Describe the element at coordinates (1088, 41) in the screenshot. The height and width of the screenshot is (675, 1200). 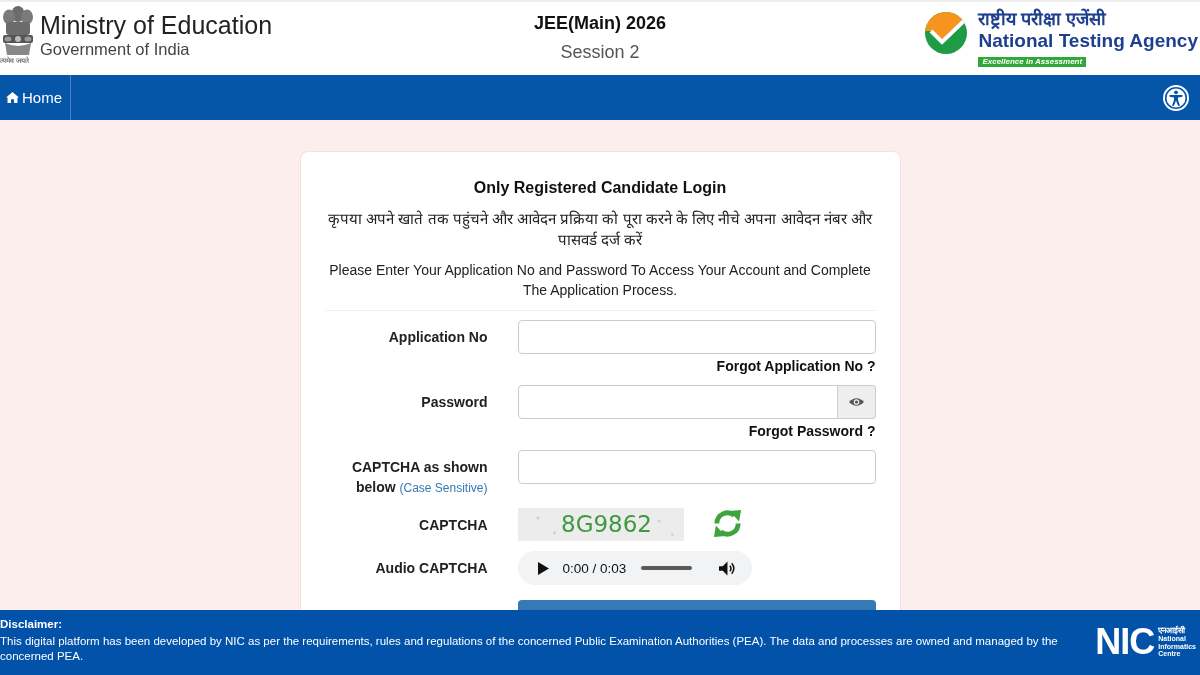
I see `agency-name: National Testing Agency` at that location.